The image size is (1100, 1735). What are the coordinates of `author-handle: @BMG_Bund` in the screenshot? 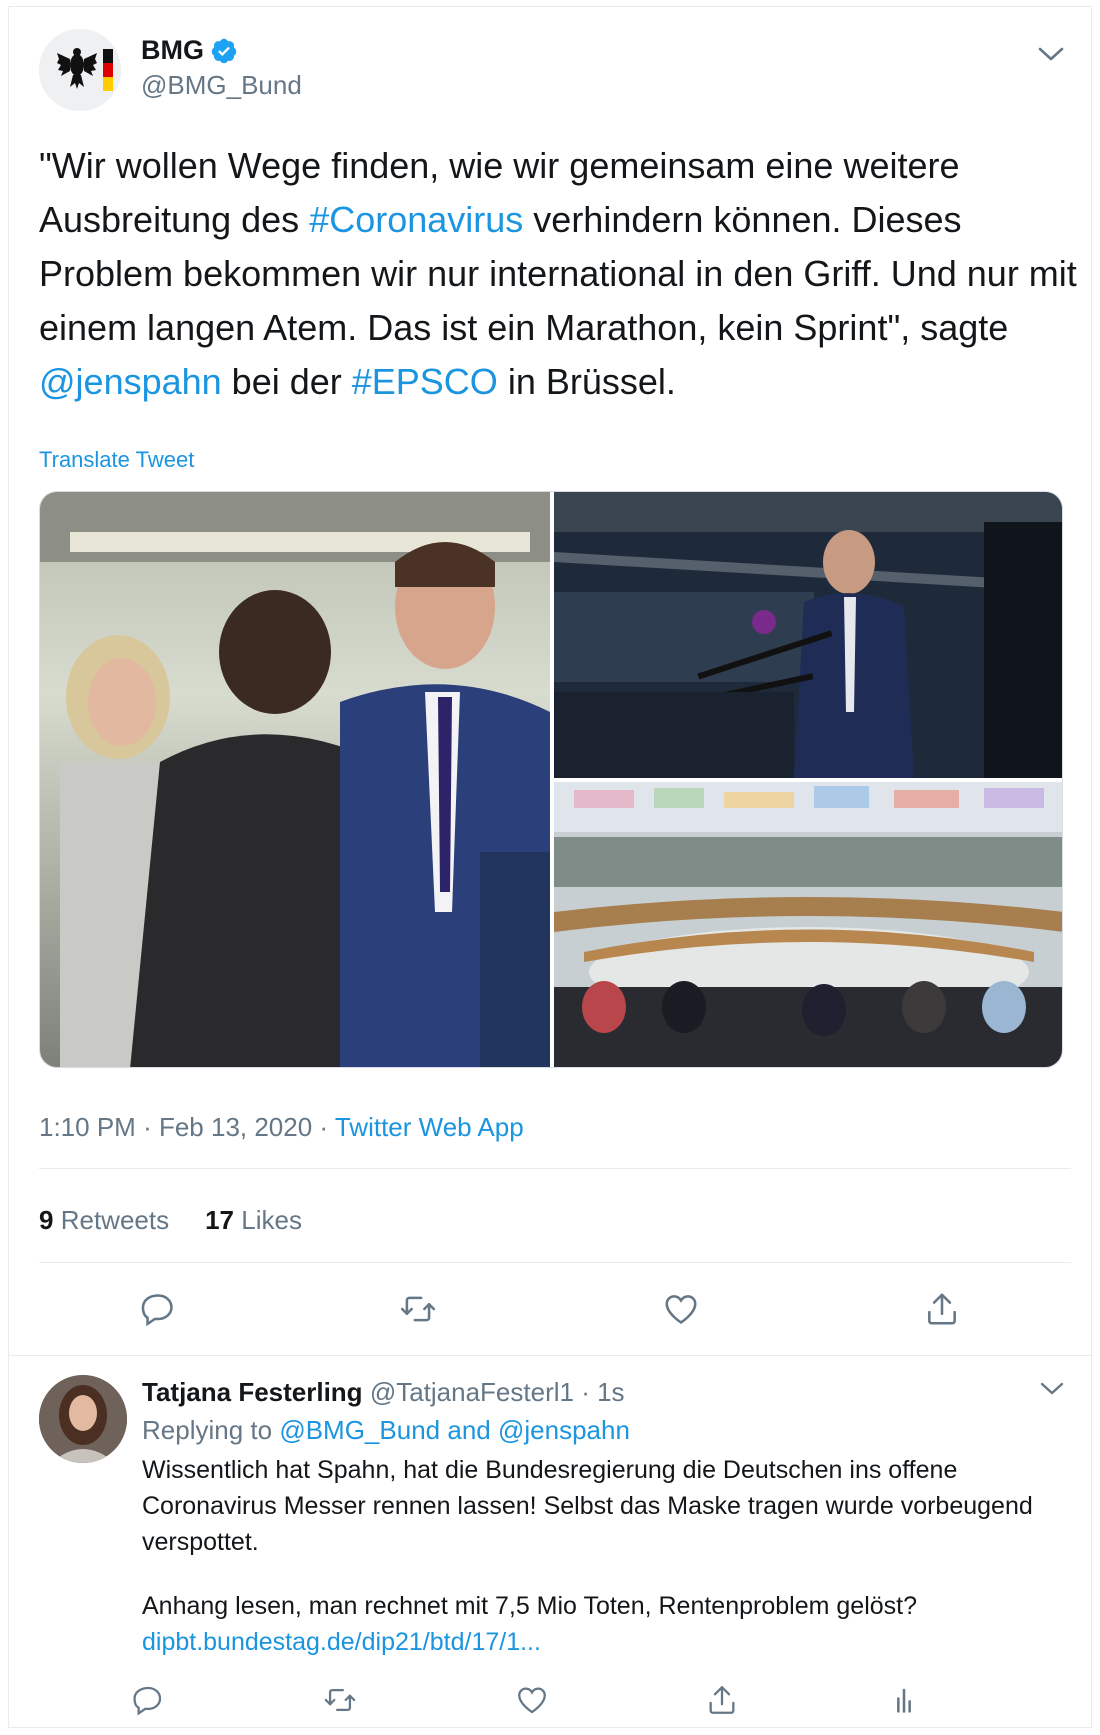 It's located at (221, 85).